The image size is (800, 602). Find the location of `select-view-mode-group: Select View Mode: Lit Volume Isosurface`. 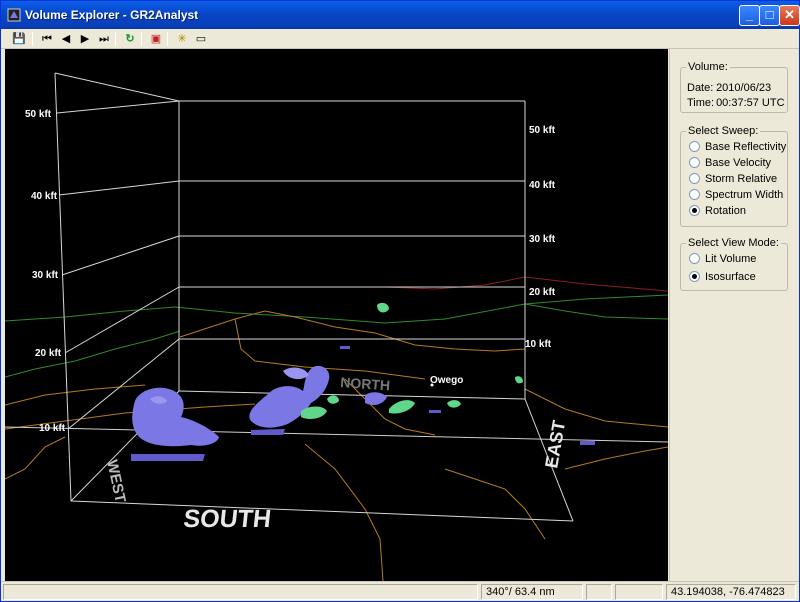

select-view-mode-group: Select View Mode: Lit Volume Isosurface is located at coordinates (734, 264).